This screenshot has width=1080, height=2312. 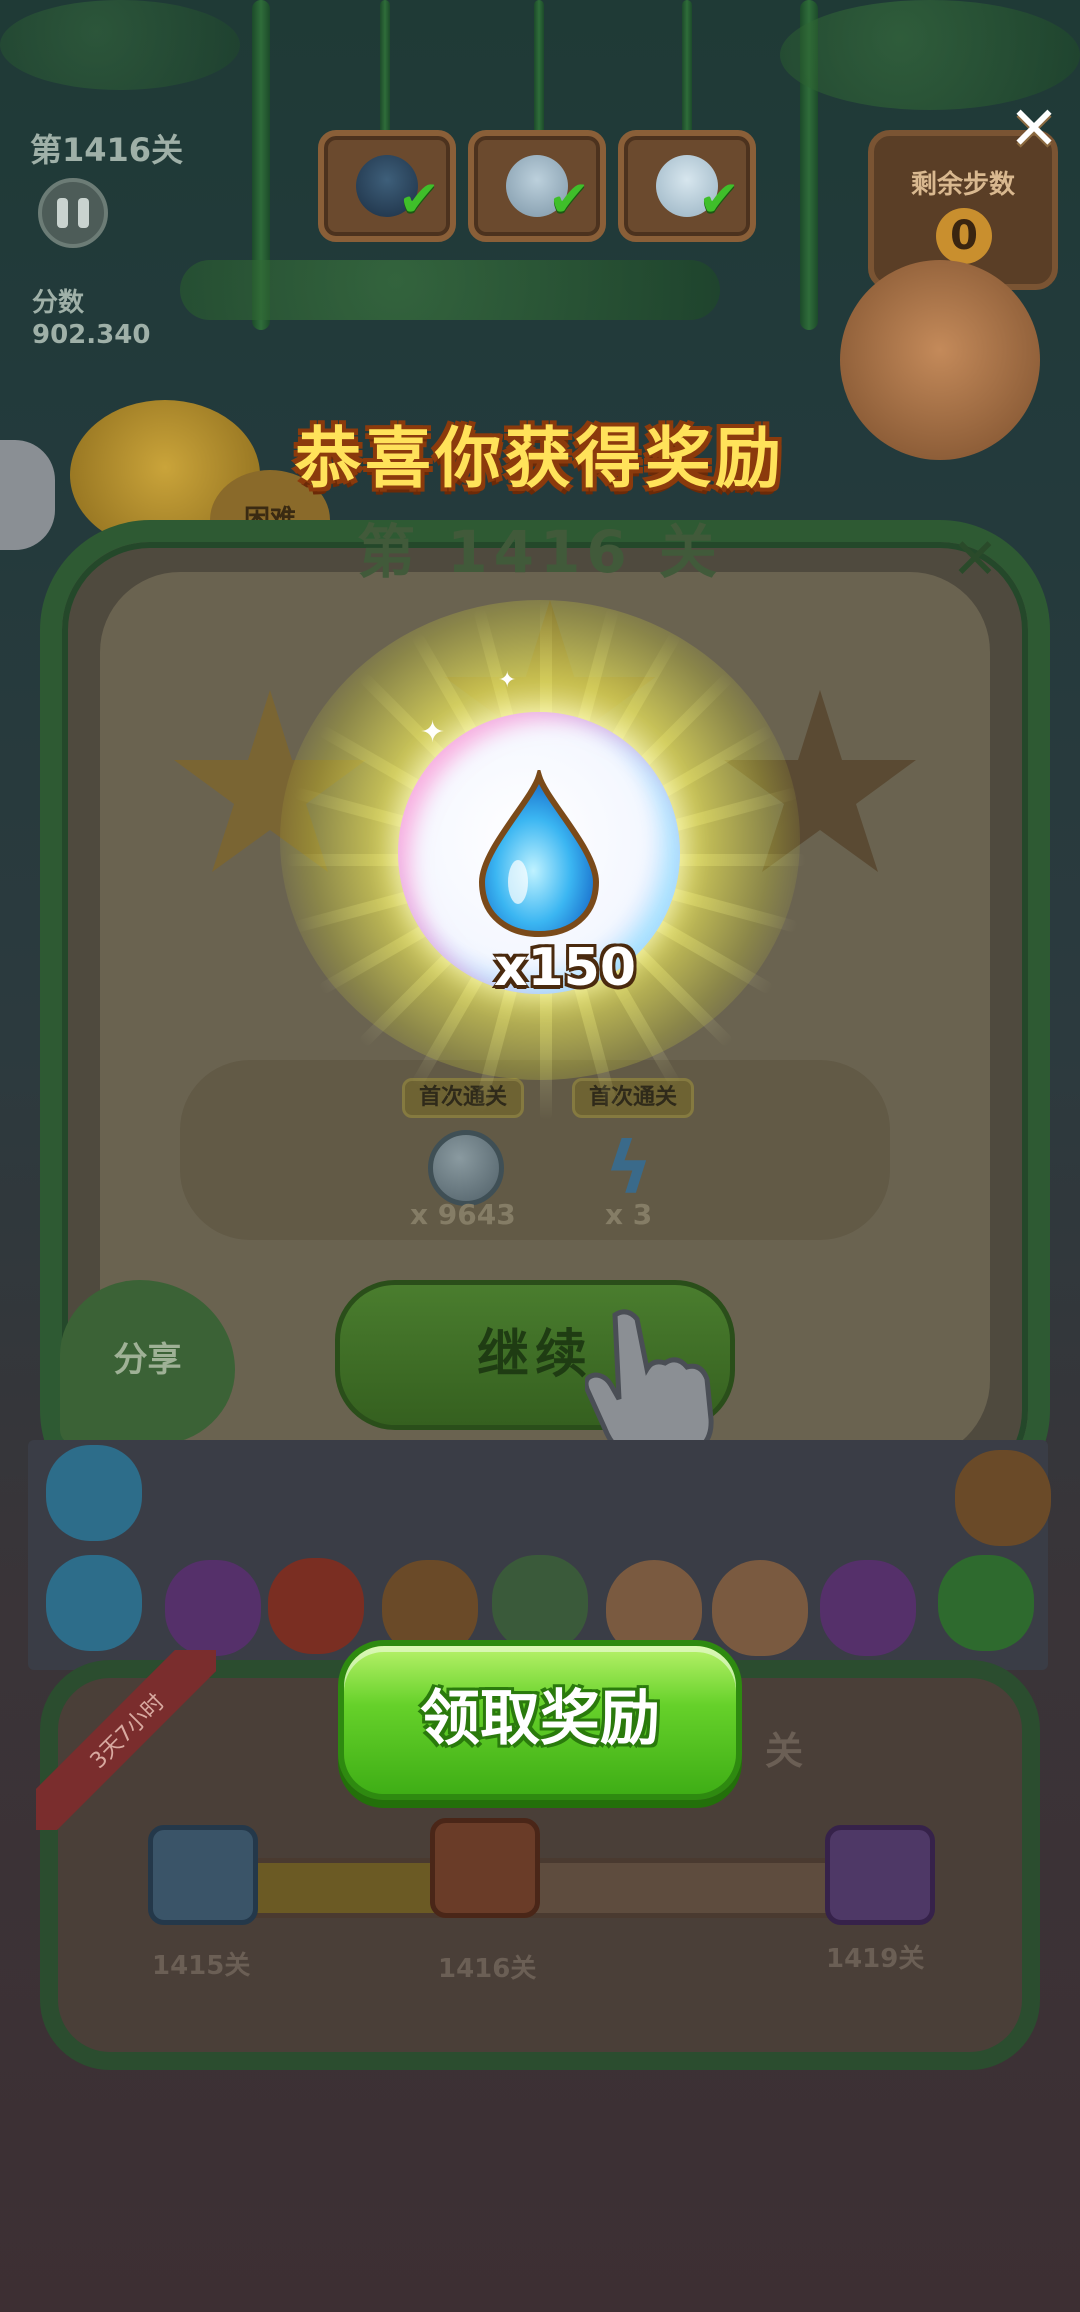 What do you see at coordinates (540, 458) in the screenshot?
I see `reward-title: 恭喜你获得奖励` at bounding box center [540, 458].